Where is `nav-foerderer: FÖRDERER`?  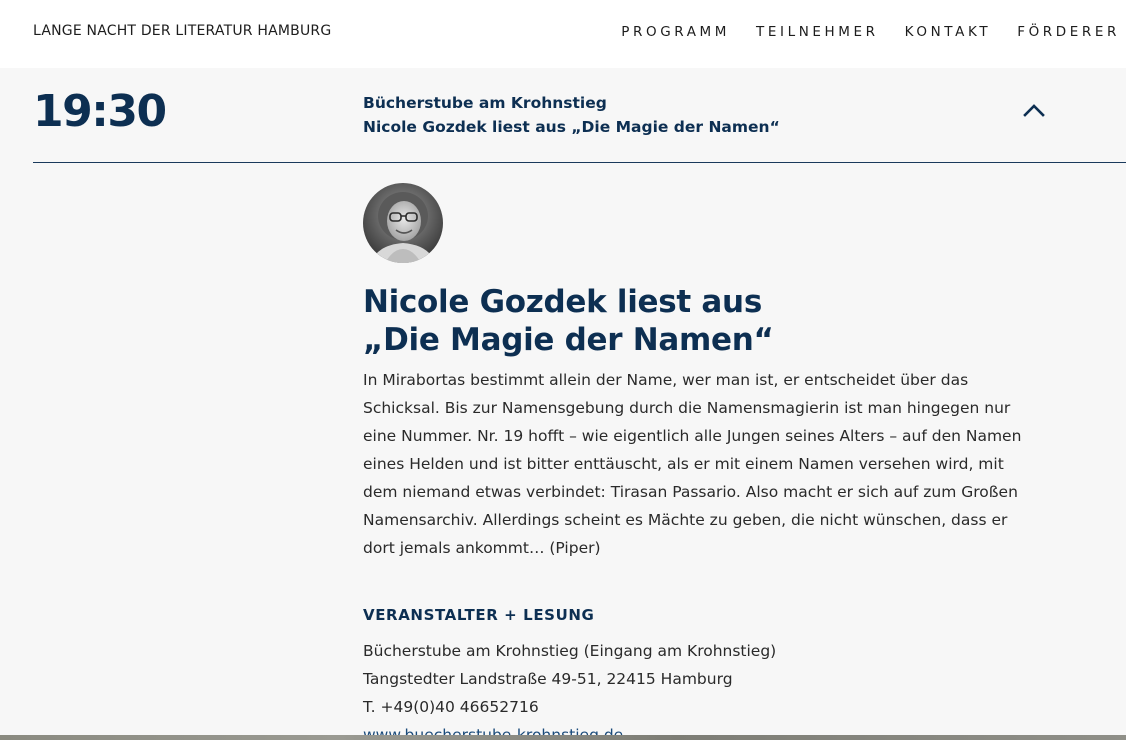 nav-foerderer: FÖRDERER is located at coordinates (1068, 32).